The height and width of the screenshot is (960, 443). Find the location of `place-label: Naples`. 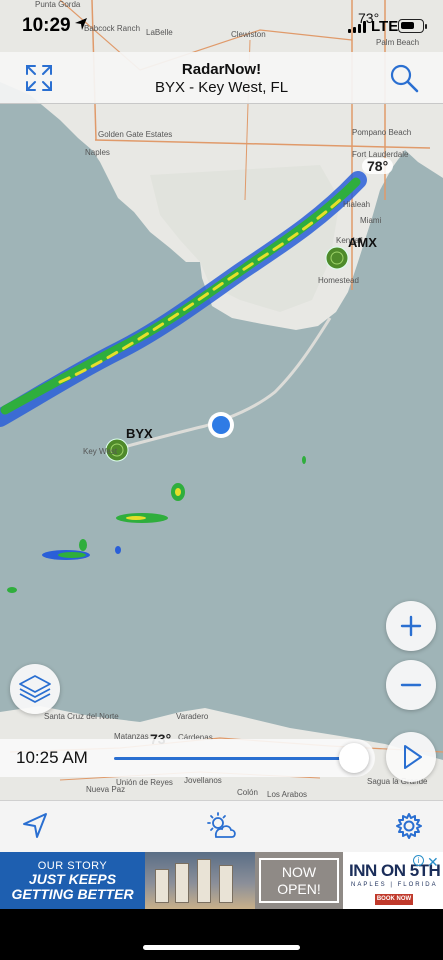

place-label: Naples is located at coordinates (97, 152).